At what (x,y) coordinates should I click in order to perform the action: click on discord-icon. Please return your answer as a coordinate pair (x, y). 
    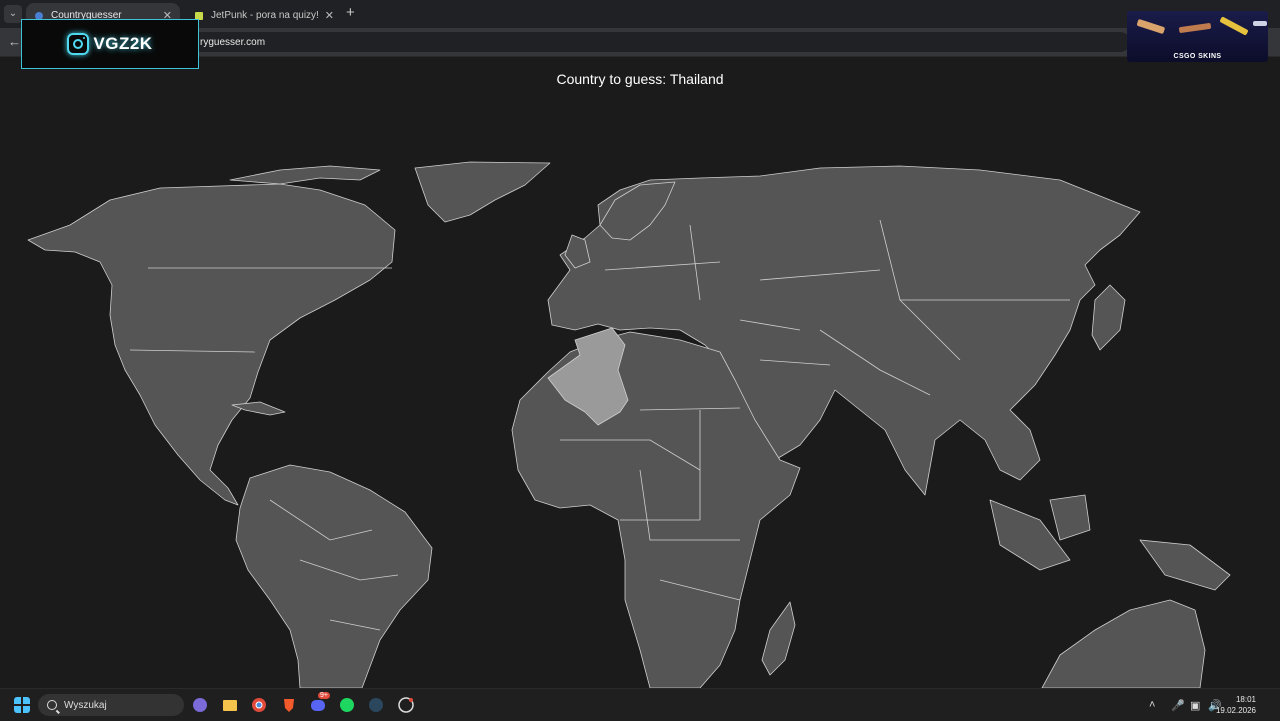
    Looking at the image, I should click on (318, 705).